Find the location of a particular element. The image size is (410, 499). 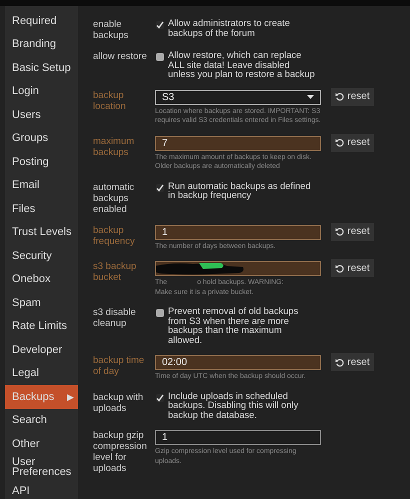

sidebar-item: Email is located at coordinates (41, 185).